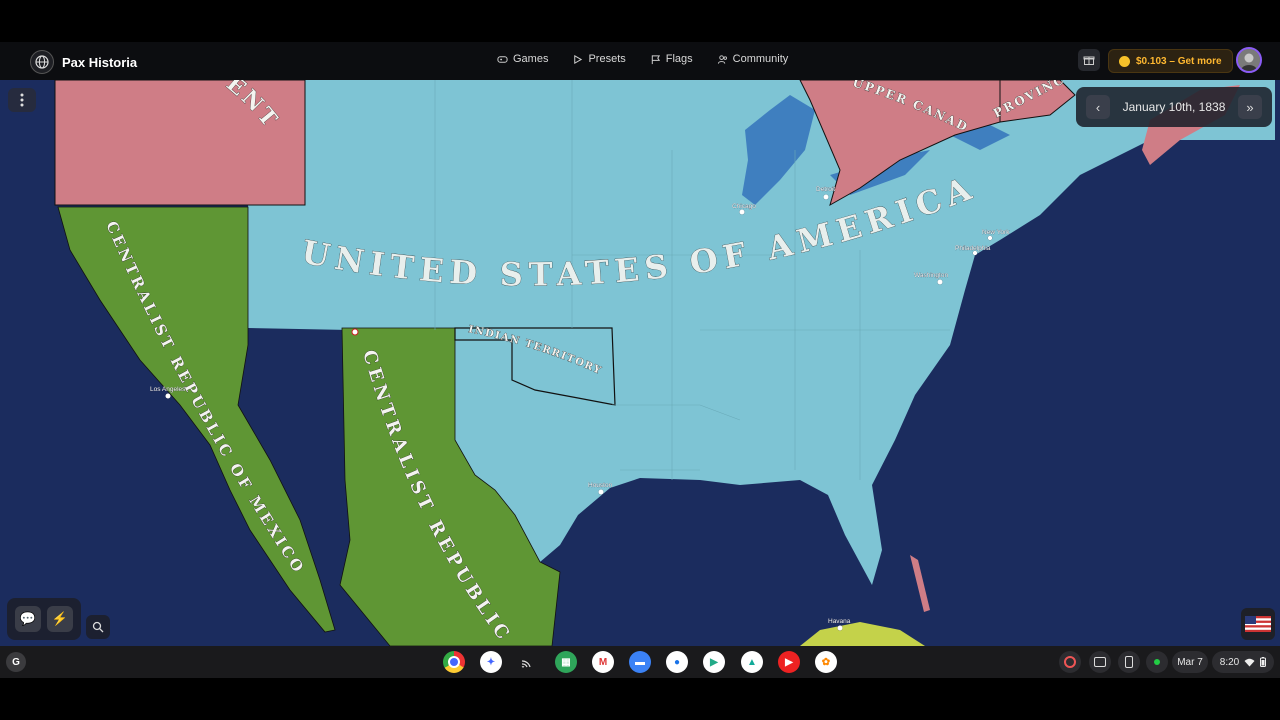  I want to click on svg-text: Detroit, so click(825, 189).